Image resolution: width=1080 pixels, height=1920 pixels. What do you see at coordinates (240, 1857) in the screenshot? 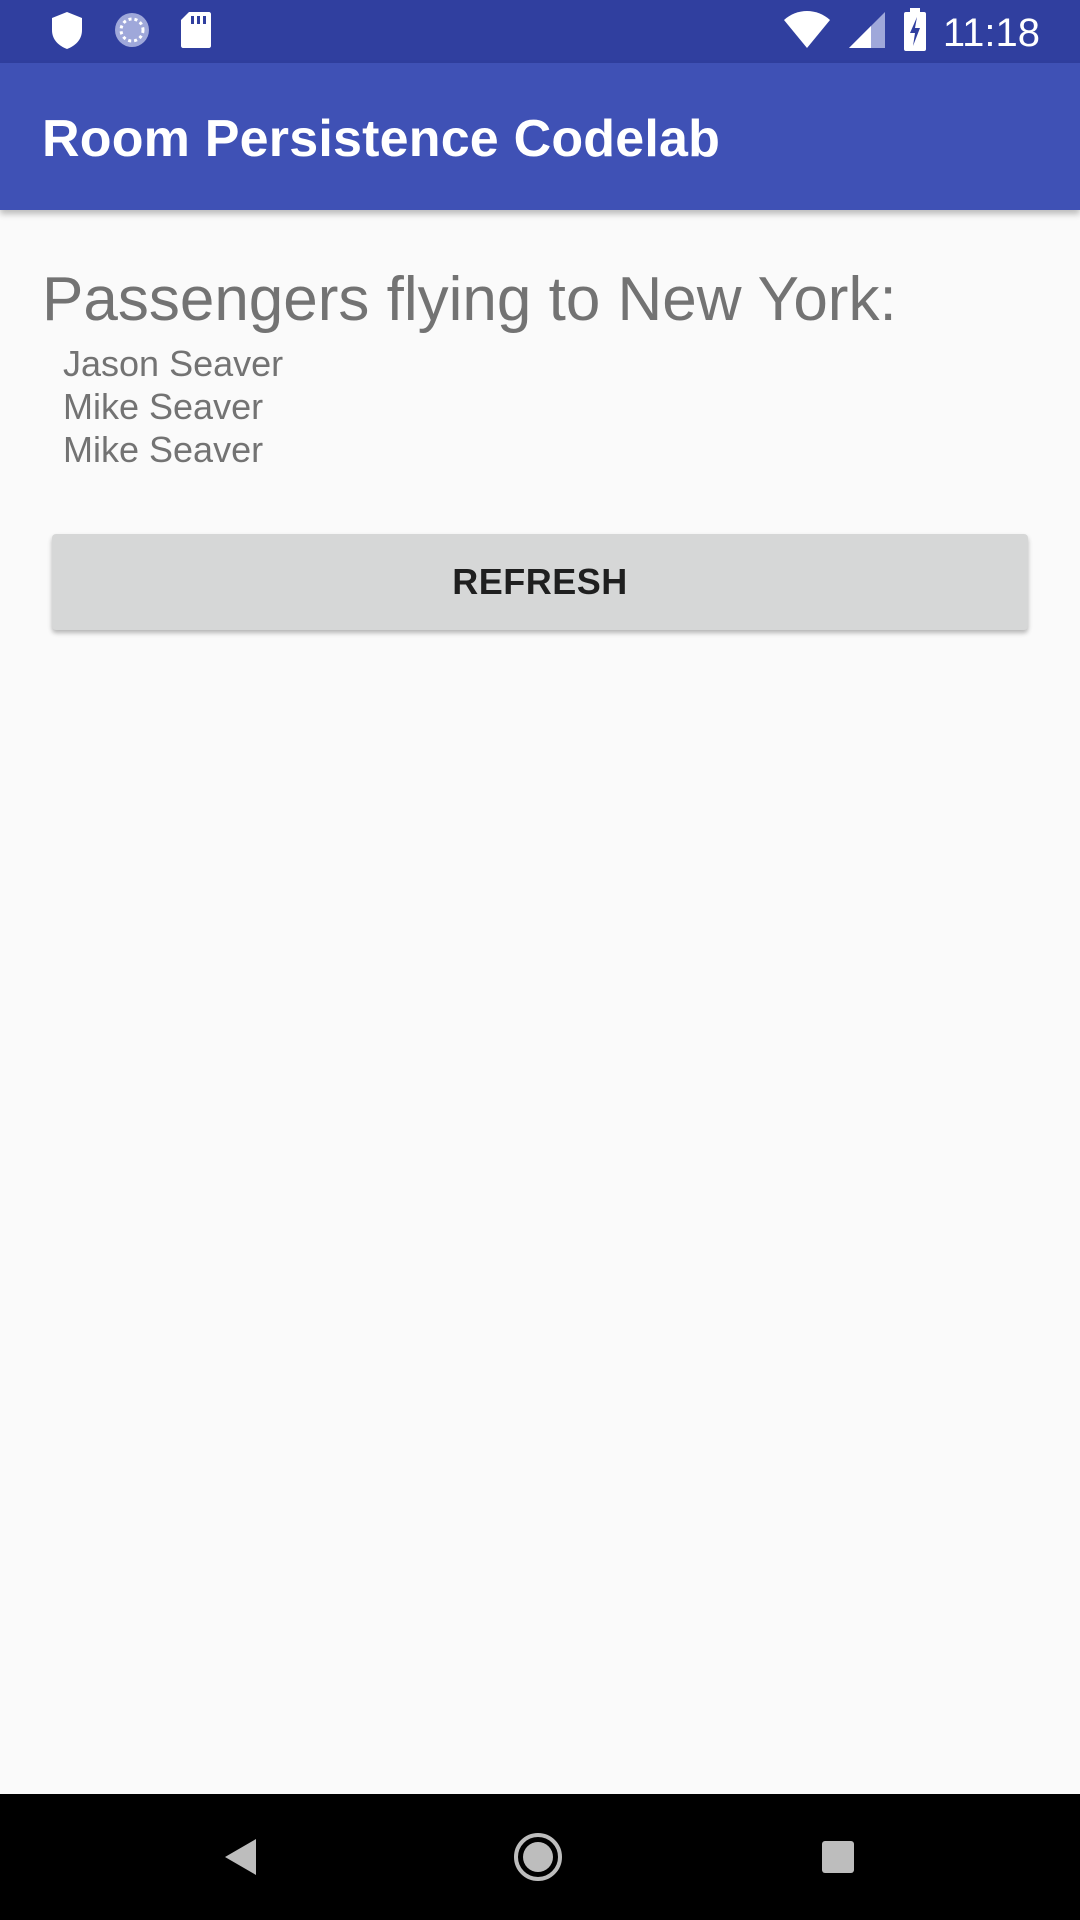
I see `back-icon` at bounding box center [240, 1857].